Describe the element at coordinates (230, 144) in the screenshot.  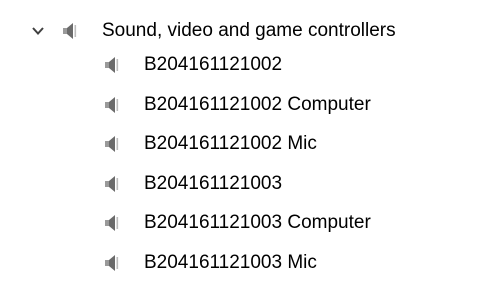
I see `device-label: B204161121002 Mic` at that location.